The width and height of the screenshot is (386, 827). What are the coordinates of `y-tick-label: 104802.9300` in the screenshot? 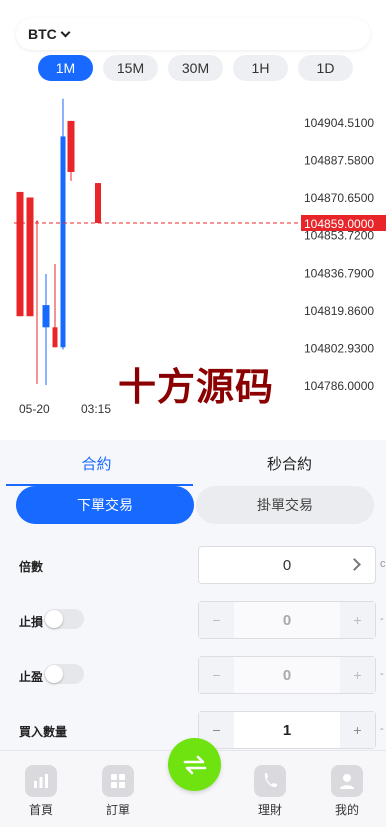 It's located at (339, 348).